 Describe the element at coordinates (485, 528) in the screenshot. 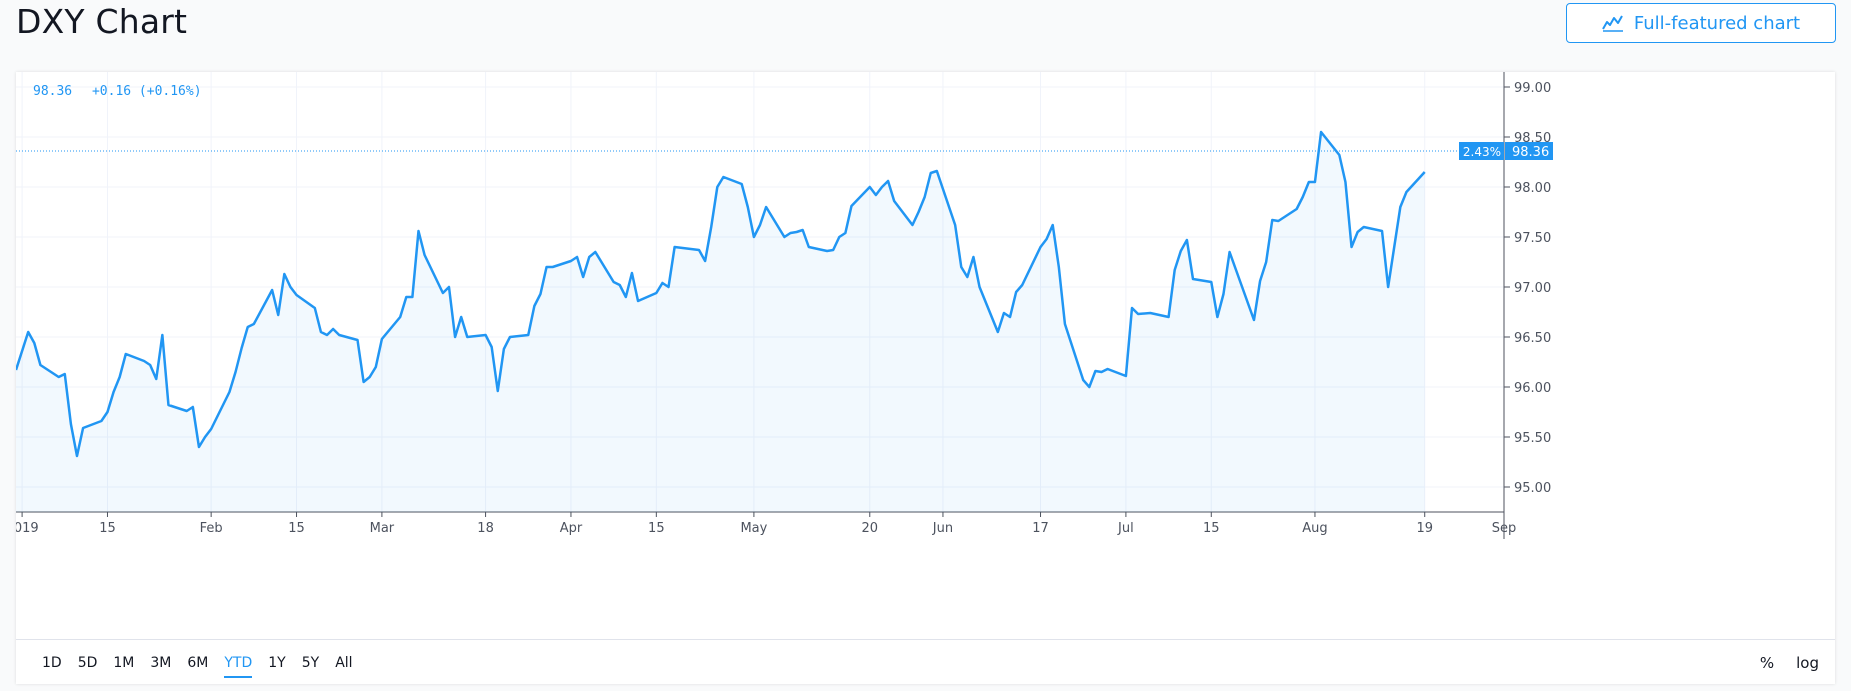

I see `x-tick-label: 18` at that location.